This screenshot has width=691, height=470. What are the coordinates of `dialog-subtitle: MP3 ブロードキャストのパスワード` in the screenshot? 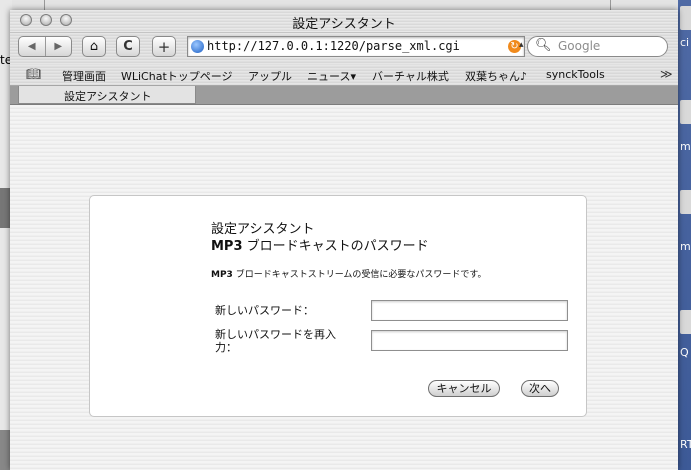 It's located at (320, 244).